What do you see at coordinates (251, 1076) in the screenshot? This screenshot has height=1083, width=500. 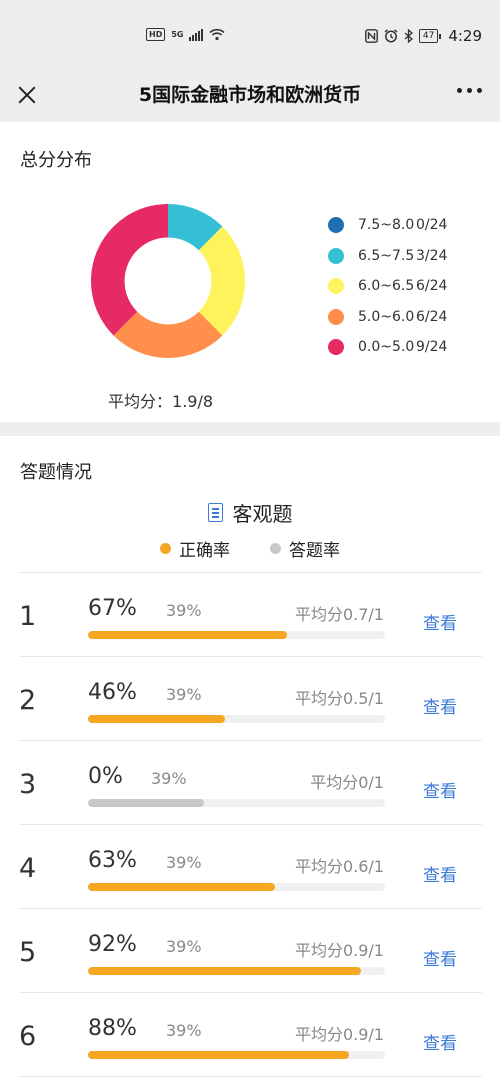 I see `row-divider` at bounding box center [251, 1076].